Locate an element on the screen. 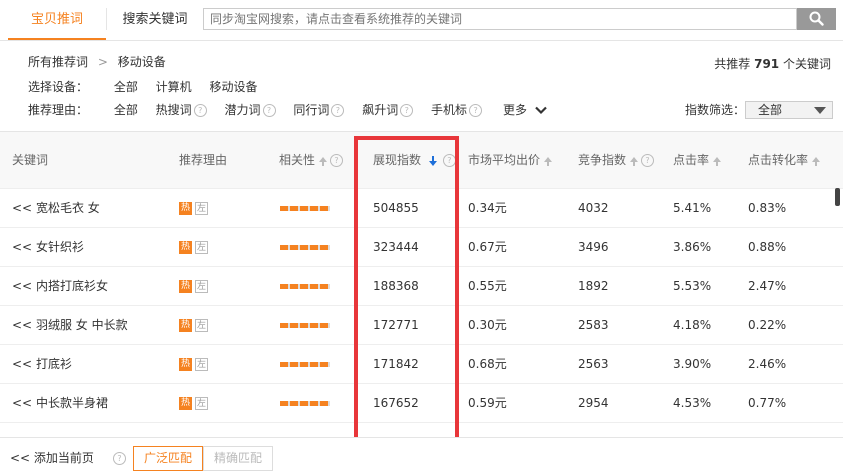 This screenshot has height=475, width=843. total-prefix: 共推荐 is located at coordinates (732, 64).